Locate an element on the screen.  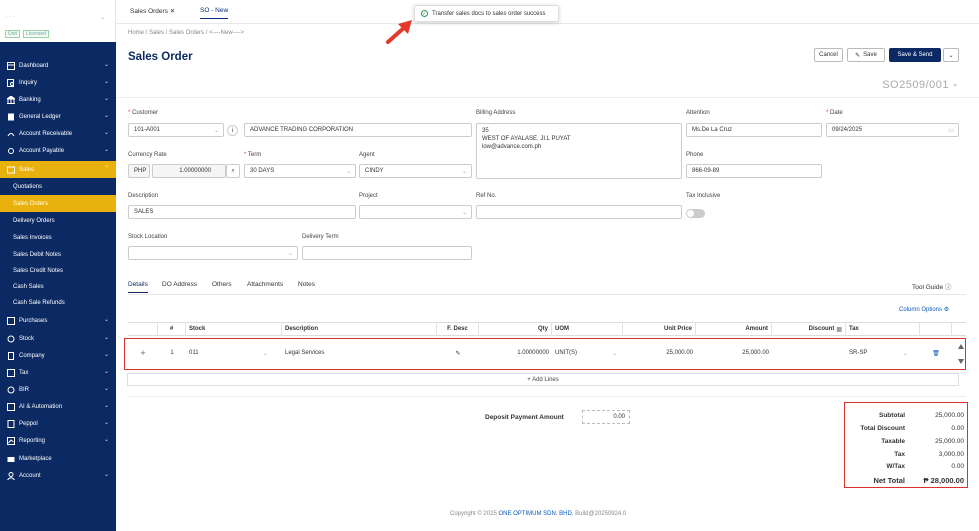
taxable-value: 25,000.00 is located at coordinates (949, 441).